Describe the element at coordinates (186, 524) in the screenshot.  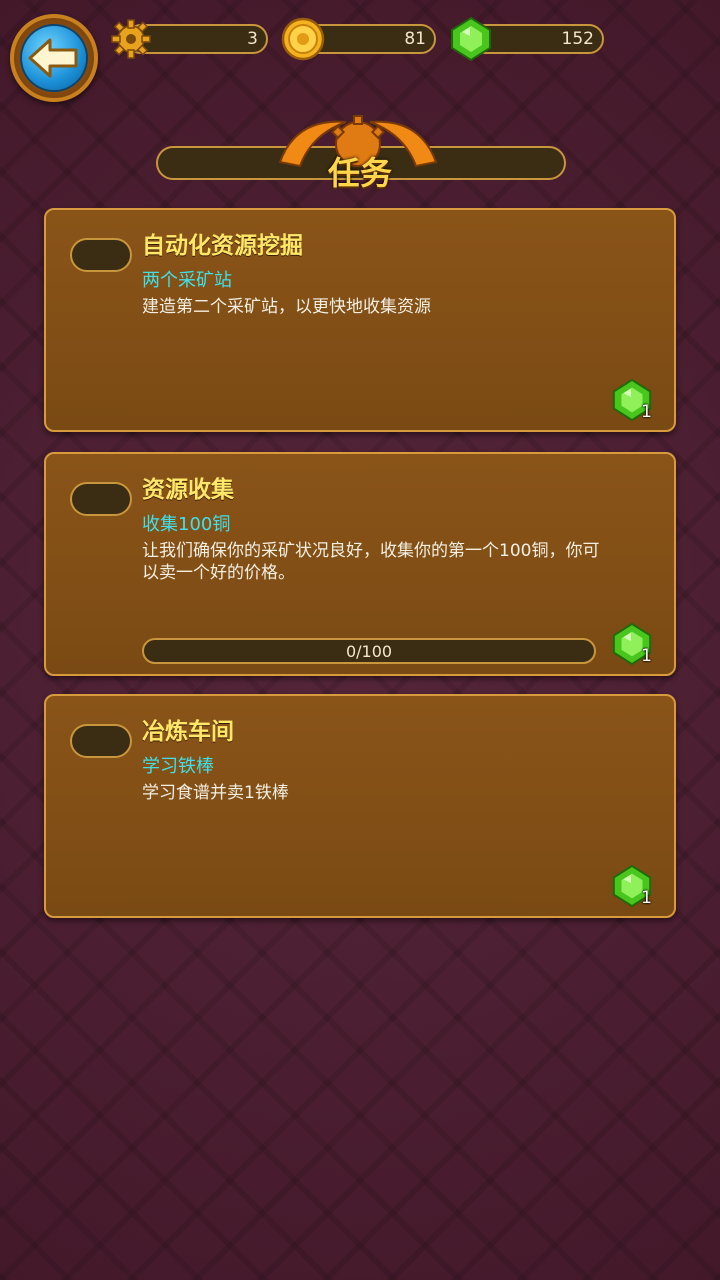
I see `quest-subtitle: 收集100铜` at that location.